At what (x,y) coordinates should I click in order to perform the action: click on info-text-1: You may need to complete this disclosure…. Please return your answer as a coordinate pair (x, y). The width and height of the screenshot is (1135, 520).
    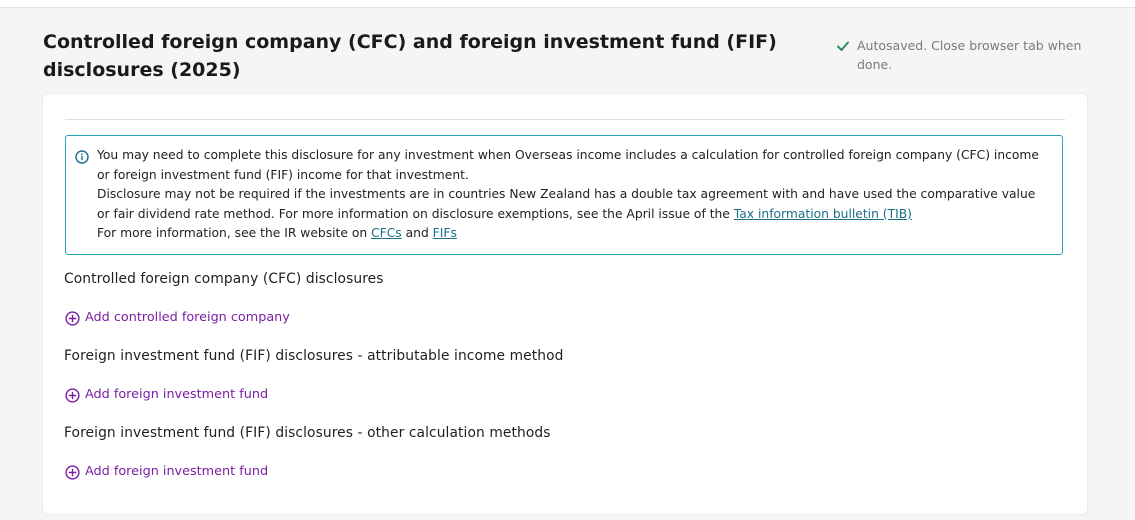
    Looking at the image, I should click on (568, 165).